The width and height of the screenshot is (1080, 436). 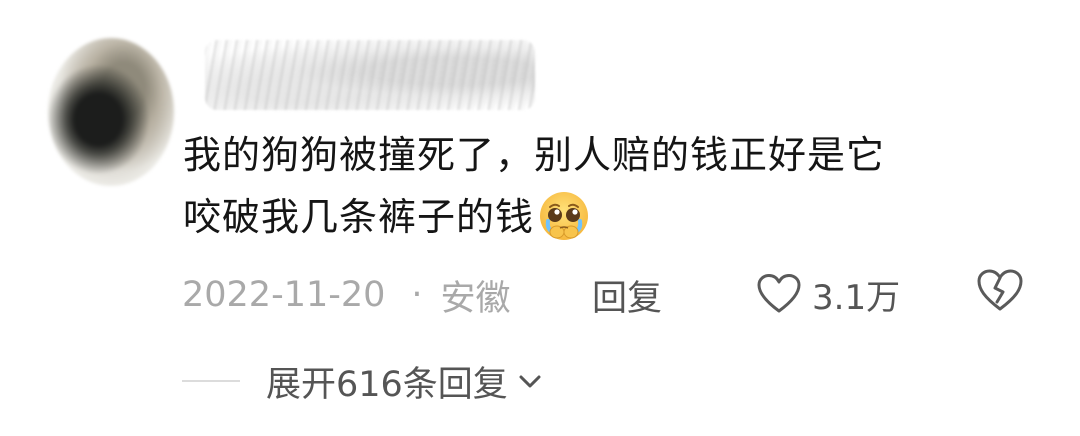 What do you see at coordinates (387, 384) in the screenshot?
I see `expand-replies-label: 展开616条回复` at bounding box center [387, 384].